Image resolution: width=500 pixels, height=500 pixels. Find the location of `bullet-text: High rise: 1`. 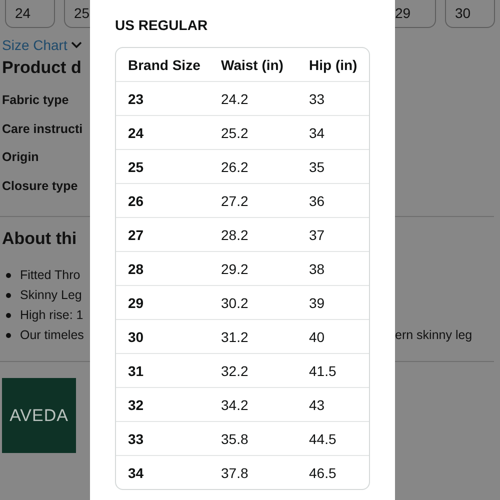

bullet-text: High rise: 1 is located at coordinates (52, 315).